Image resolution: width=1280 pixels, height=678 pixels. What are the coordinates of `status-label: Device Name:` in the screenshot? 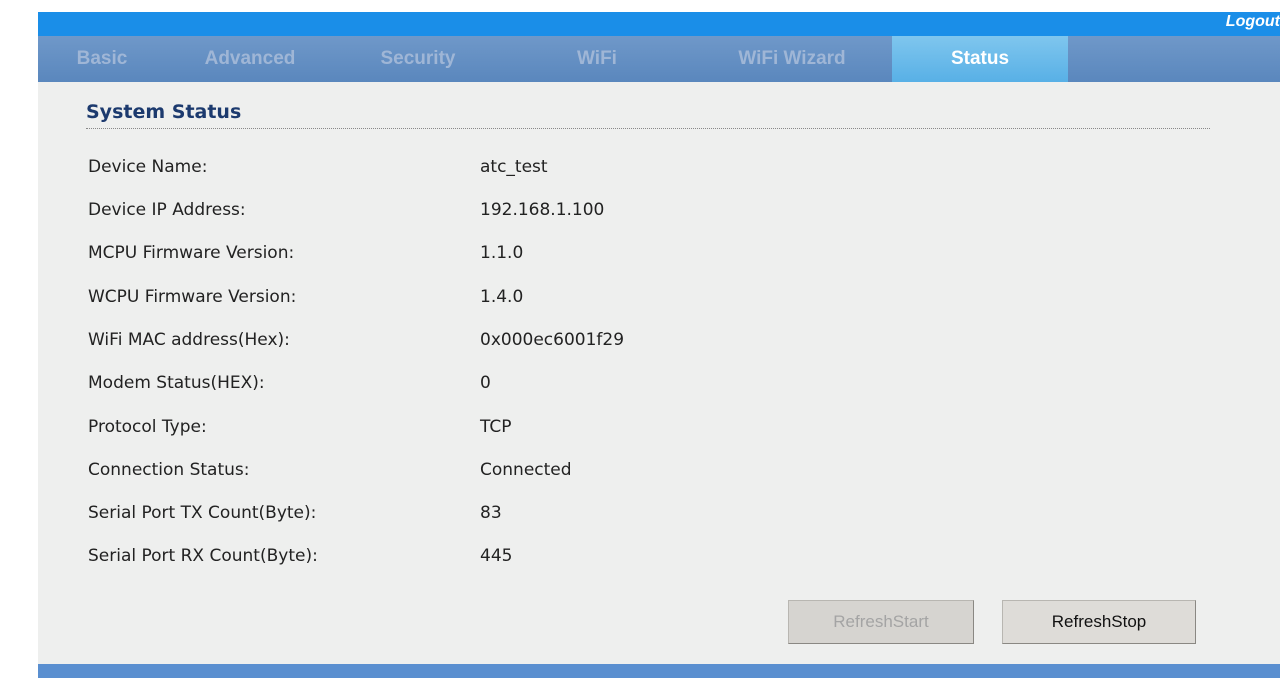 It's located at (148, 167).